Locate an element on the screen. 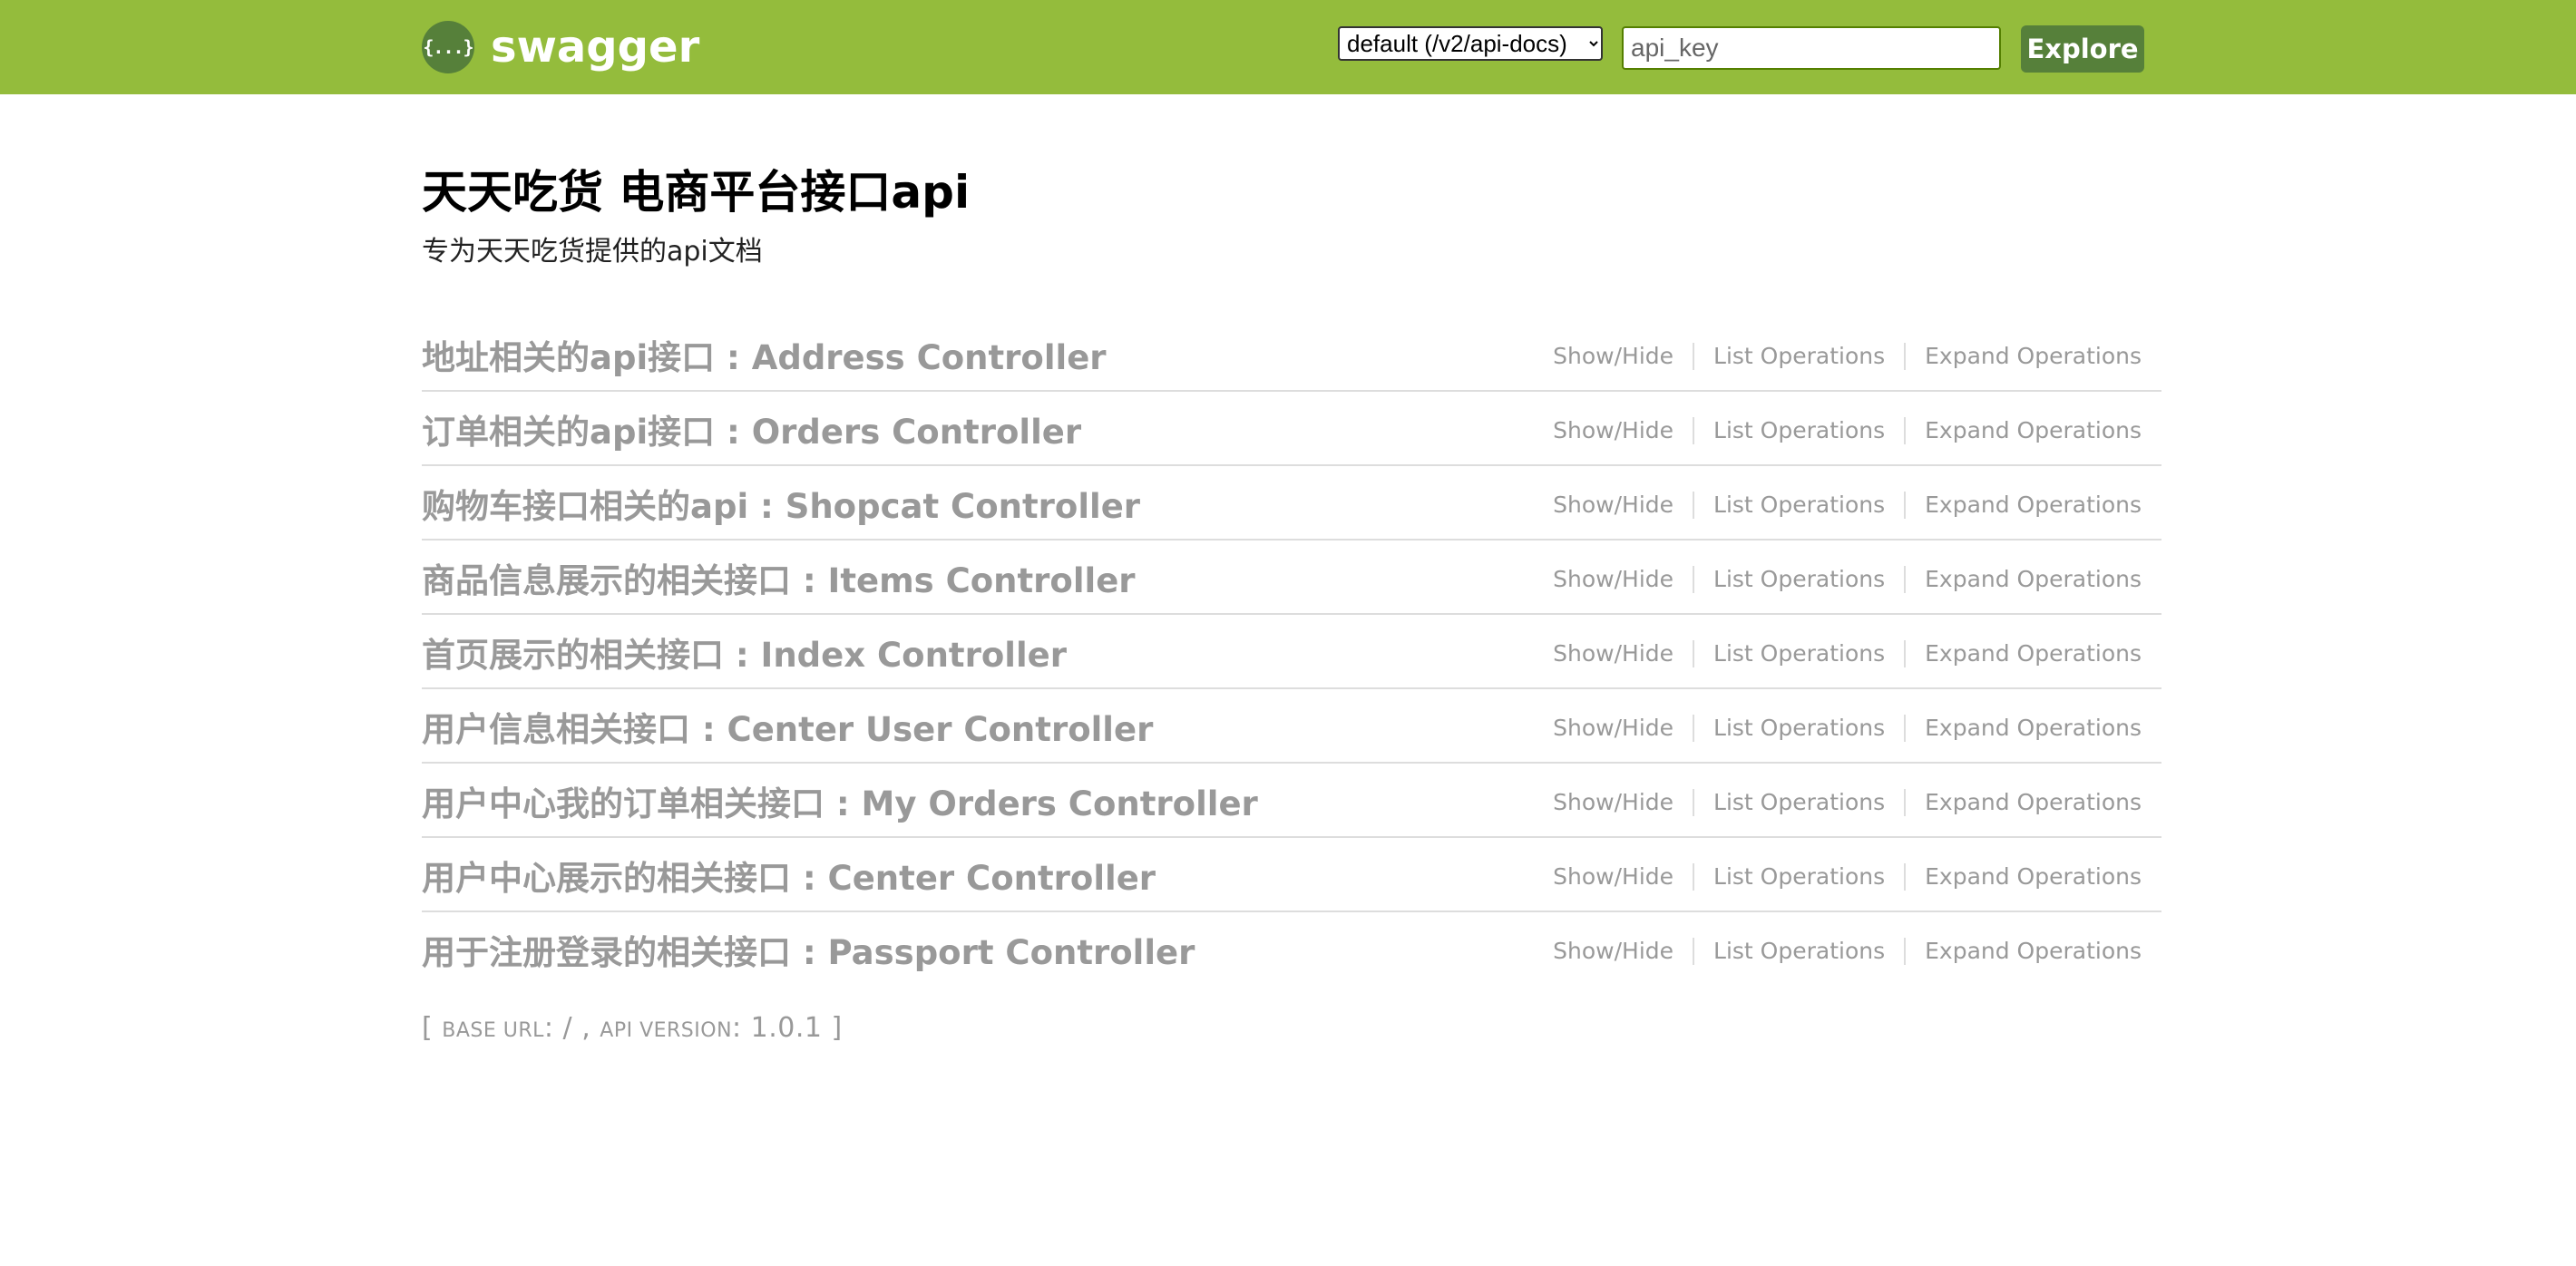  resource-name-link: 首页展示的相关接口 : Index Controller is located at coordinates (744, 652).